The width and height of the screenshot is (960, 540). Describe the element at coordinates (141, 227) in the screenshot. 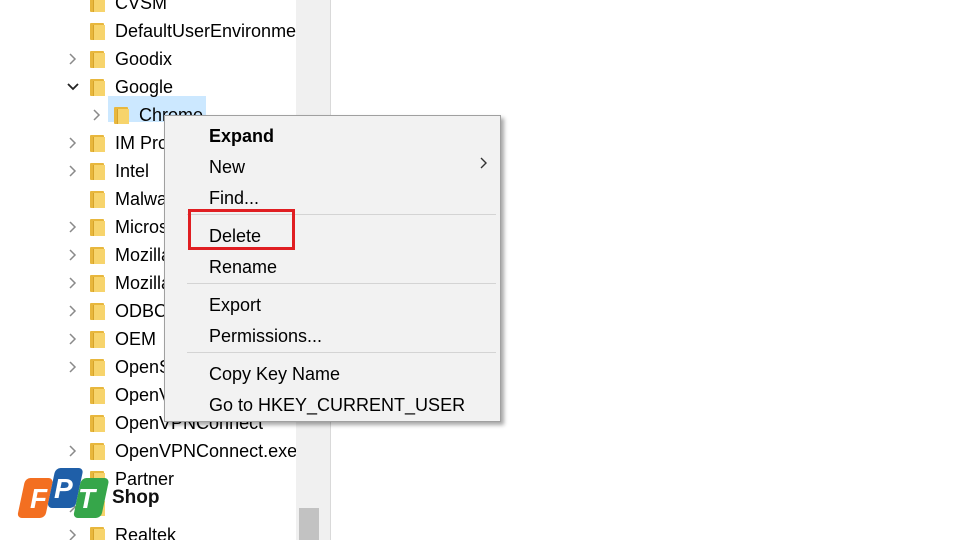

I see `tree-item-label: Micros` at that location.